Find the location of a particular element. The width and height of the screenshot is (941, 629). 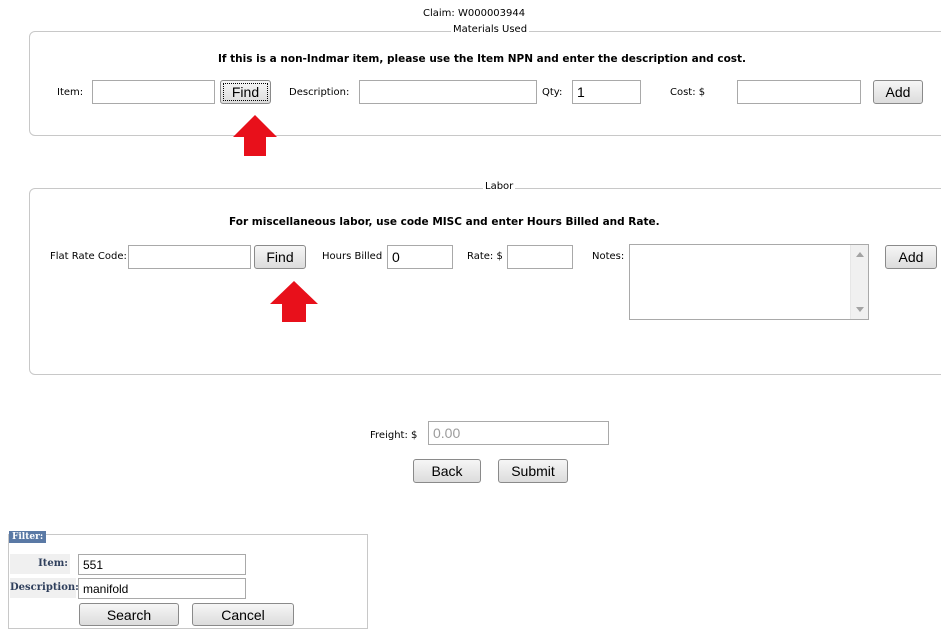

hours-billed-label: Hours Billed is located at coordinates (352, 256).